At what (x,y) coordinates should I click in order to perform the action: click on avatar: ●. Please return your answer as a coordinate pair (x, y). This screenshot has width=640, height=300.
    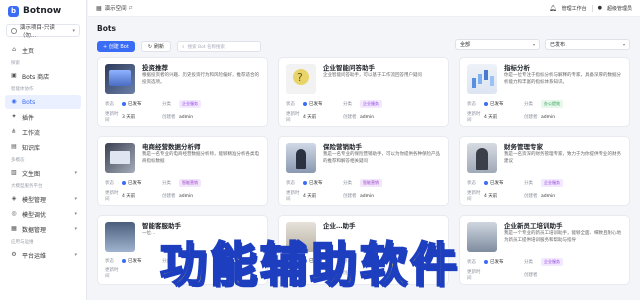
    Looking at the image, I should click on (600, 8).